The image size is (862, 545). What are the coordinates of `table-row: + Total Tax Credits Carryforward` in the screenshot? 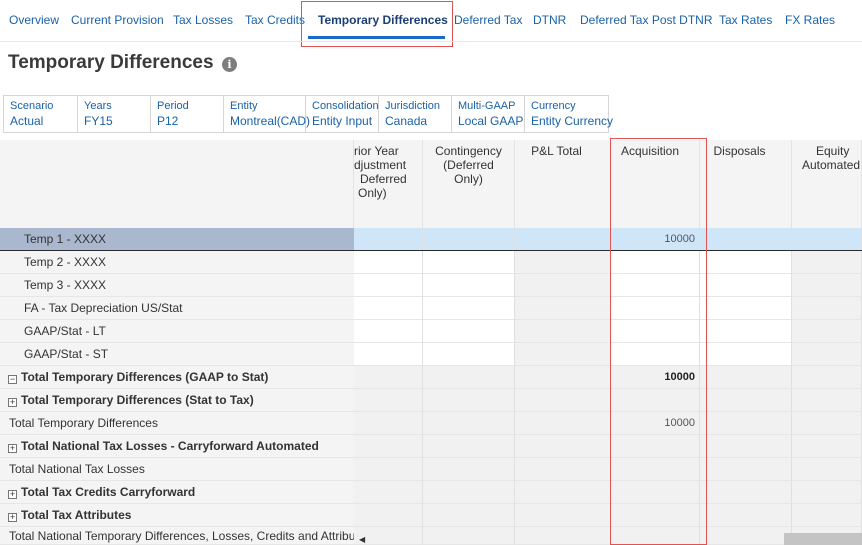 It's located at (431, 492).